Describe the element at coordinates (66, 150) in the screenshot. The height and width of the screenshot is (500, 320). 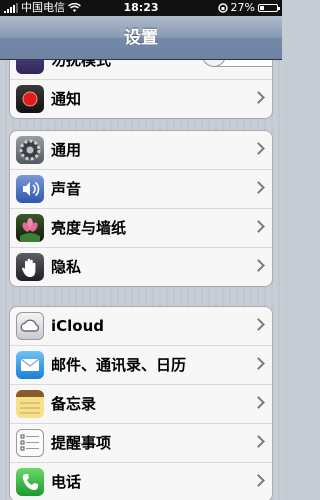
I see `row-label: 通用` at that location.